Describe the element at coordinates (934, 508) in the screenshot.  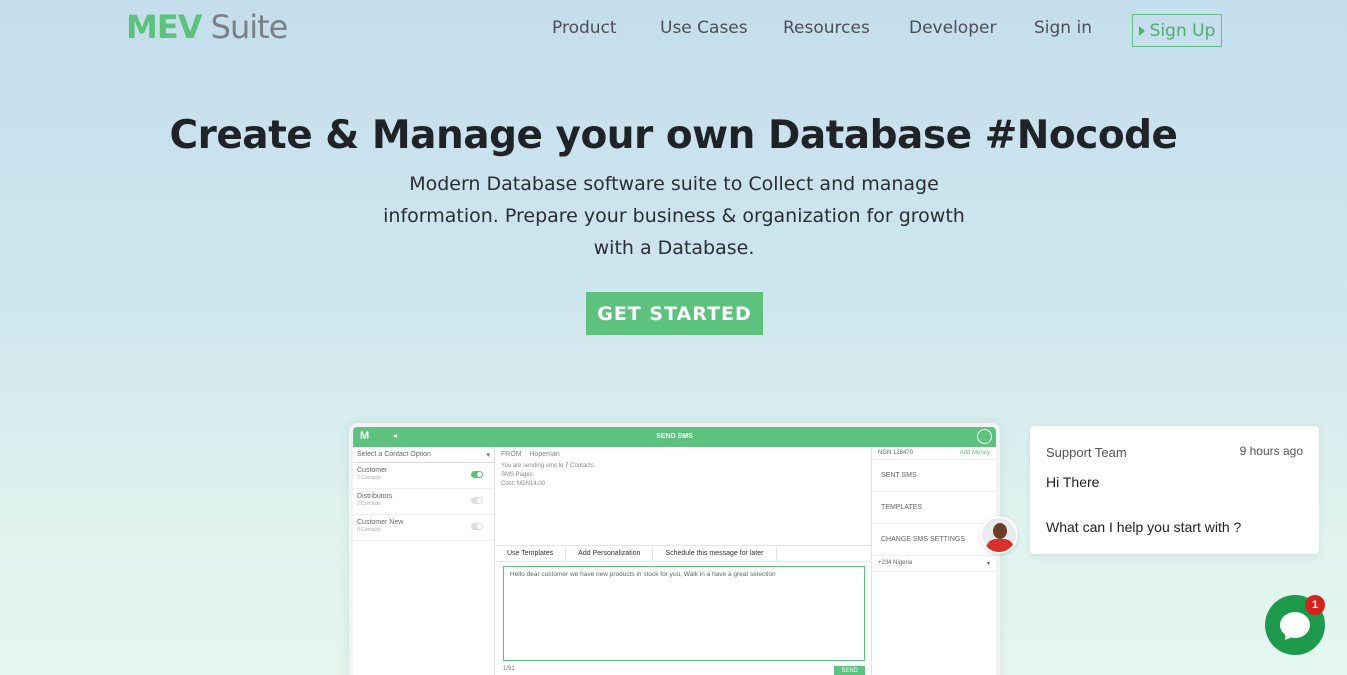
I see `nav-templates: TEMPLATES` at that location.